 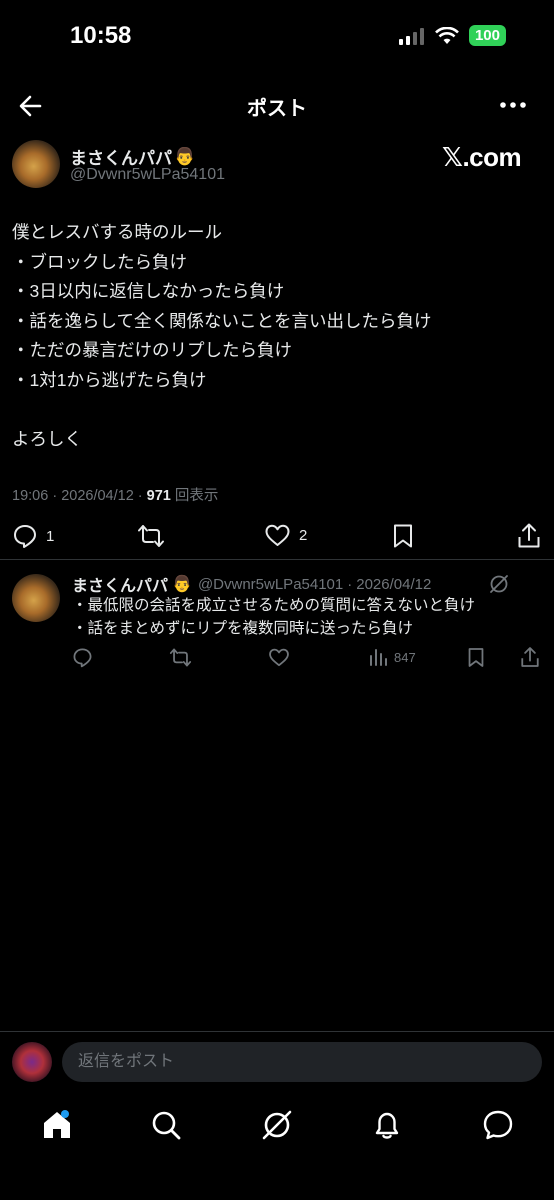 I want to click on reply-count: 1, so click(x=50, y=536).